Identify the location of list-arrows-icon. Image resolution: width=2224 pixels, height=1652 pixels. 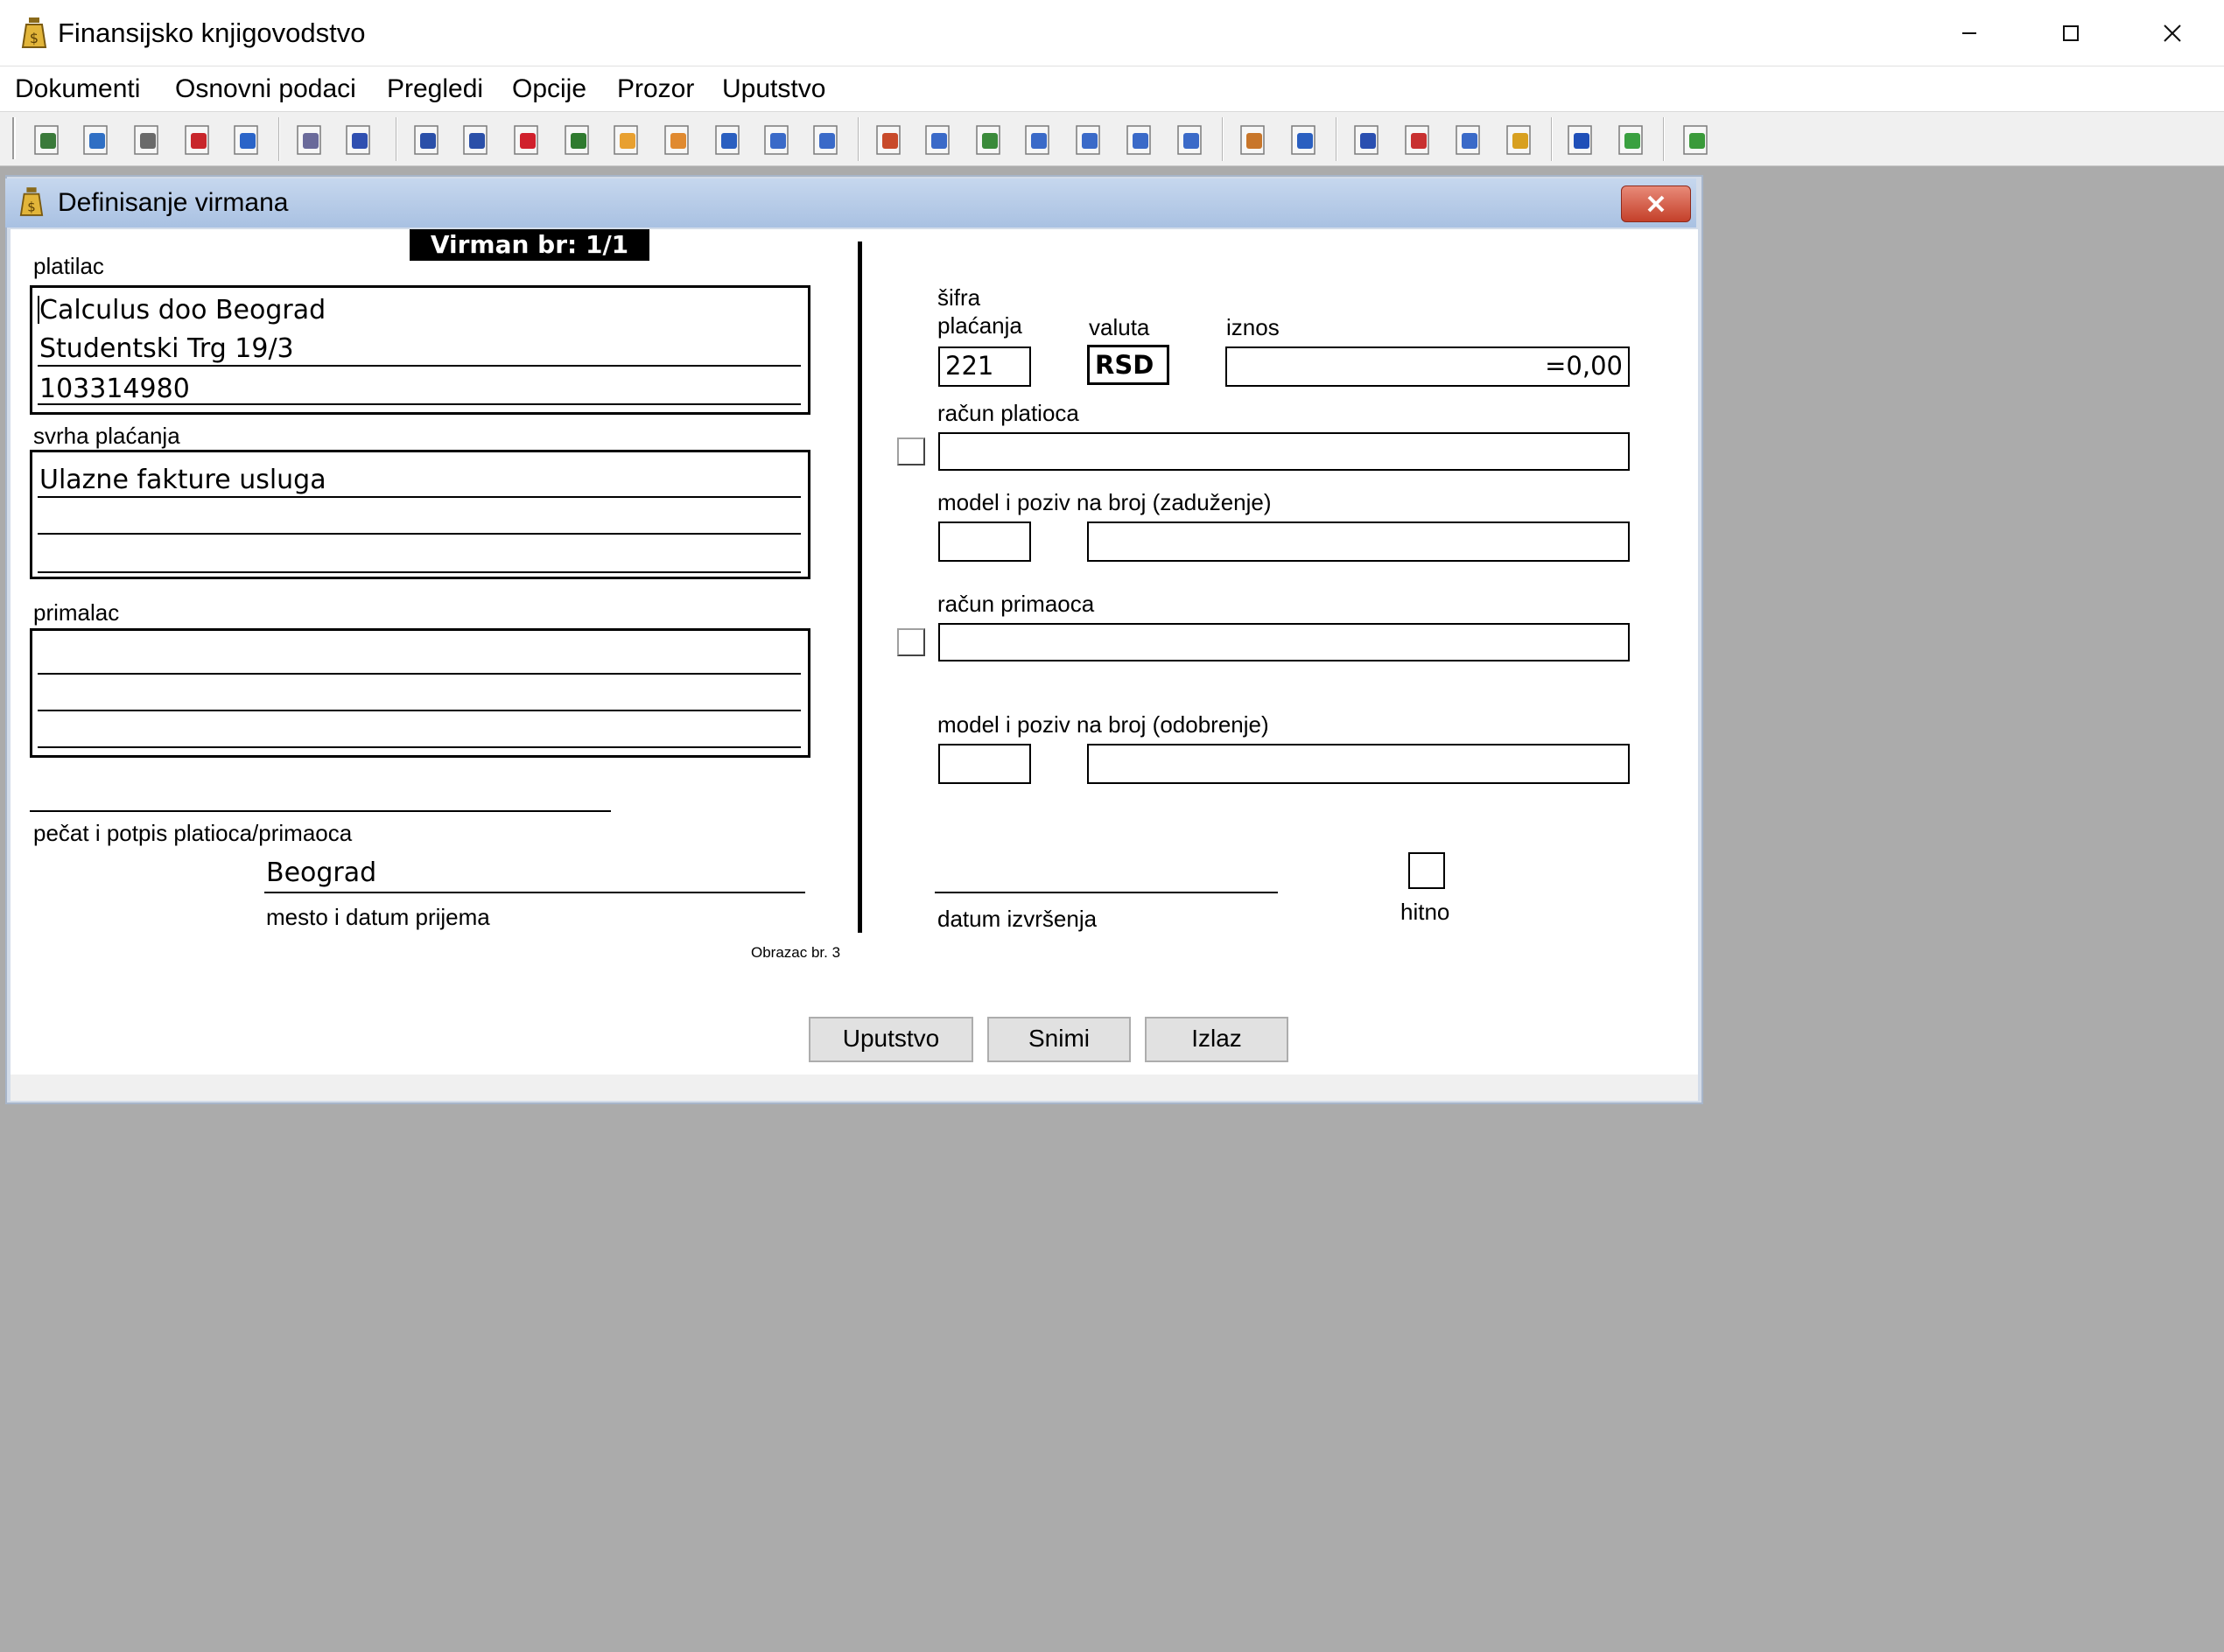
(1468, 140).